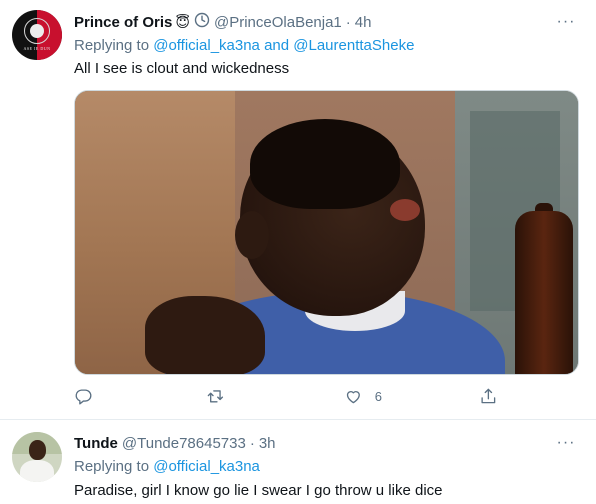  I want to click on share-button, so click(488, 396).